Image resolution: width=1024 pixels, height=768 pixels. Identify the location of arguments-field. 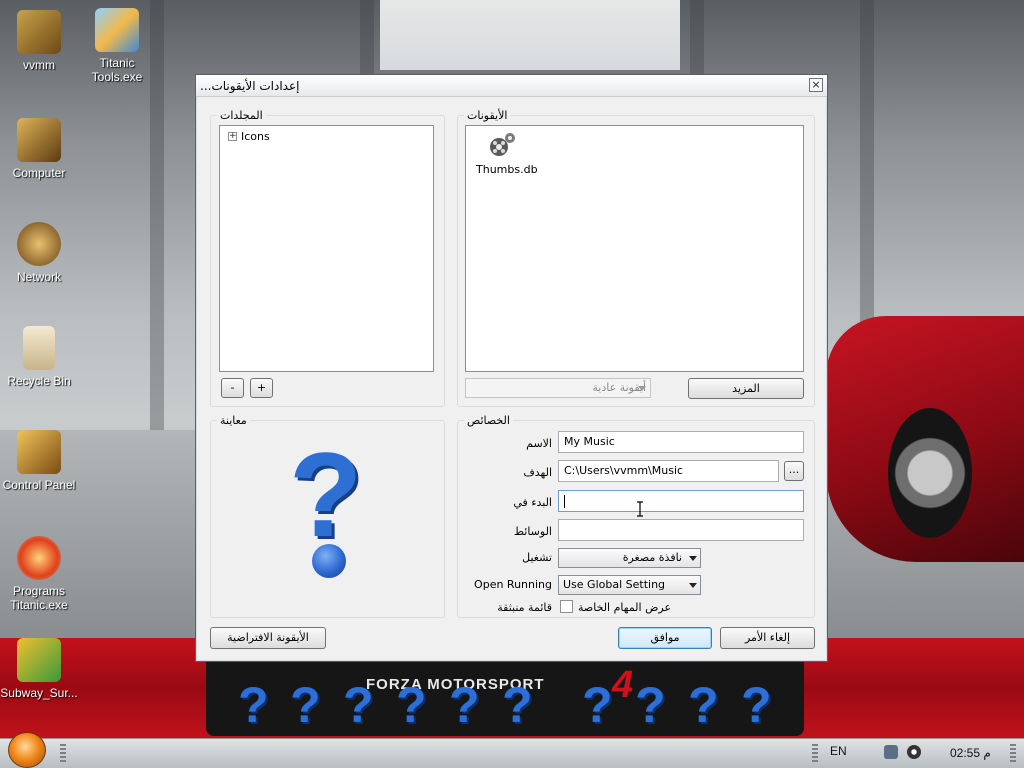
(681, 530).